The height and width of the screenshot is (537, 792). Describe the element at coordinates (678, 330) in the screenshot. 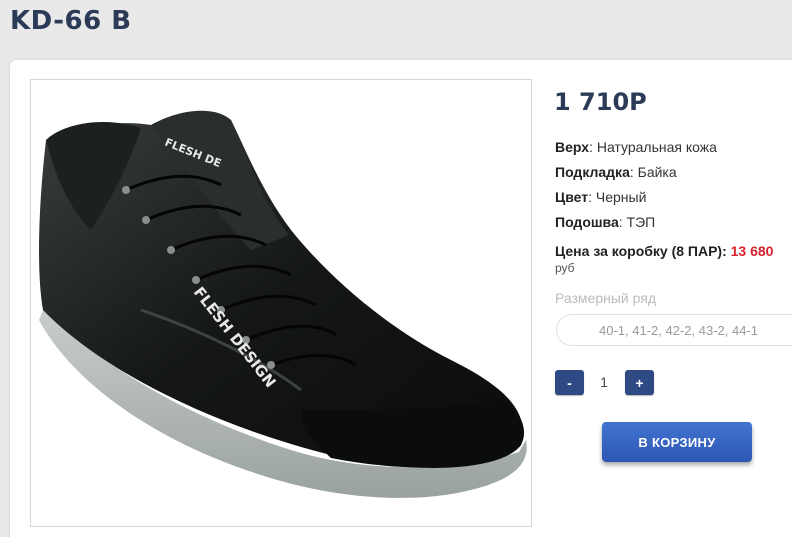

I see `size-range-value: 40-1, 41-2, 42-2, 43-2, 44-1` at that location.